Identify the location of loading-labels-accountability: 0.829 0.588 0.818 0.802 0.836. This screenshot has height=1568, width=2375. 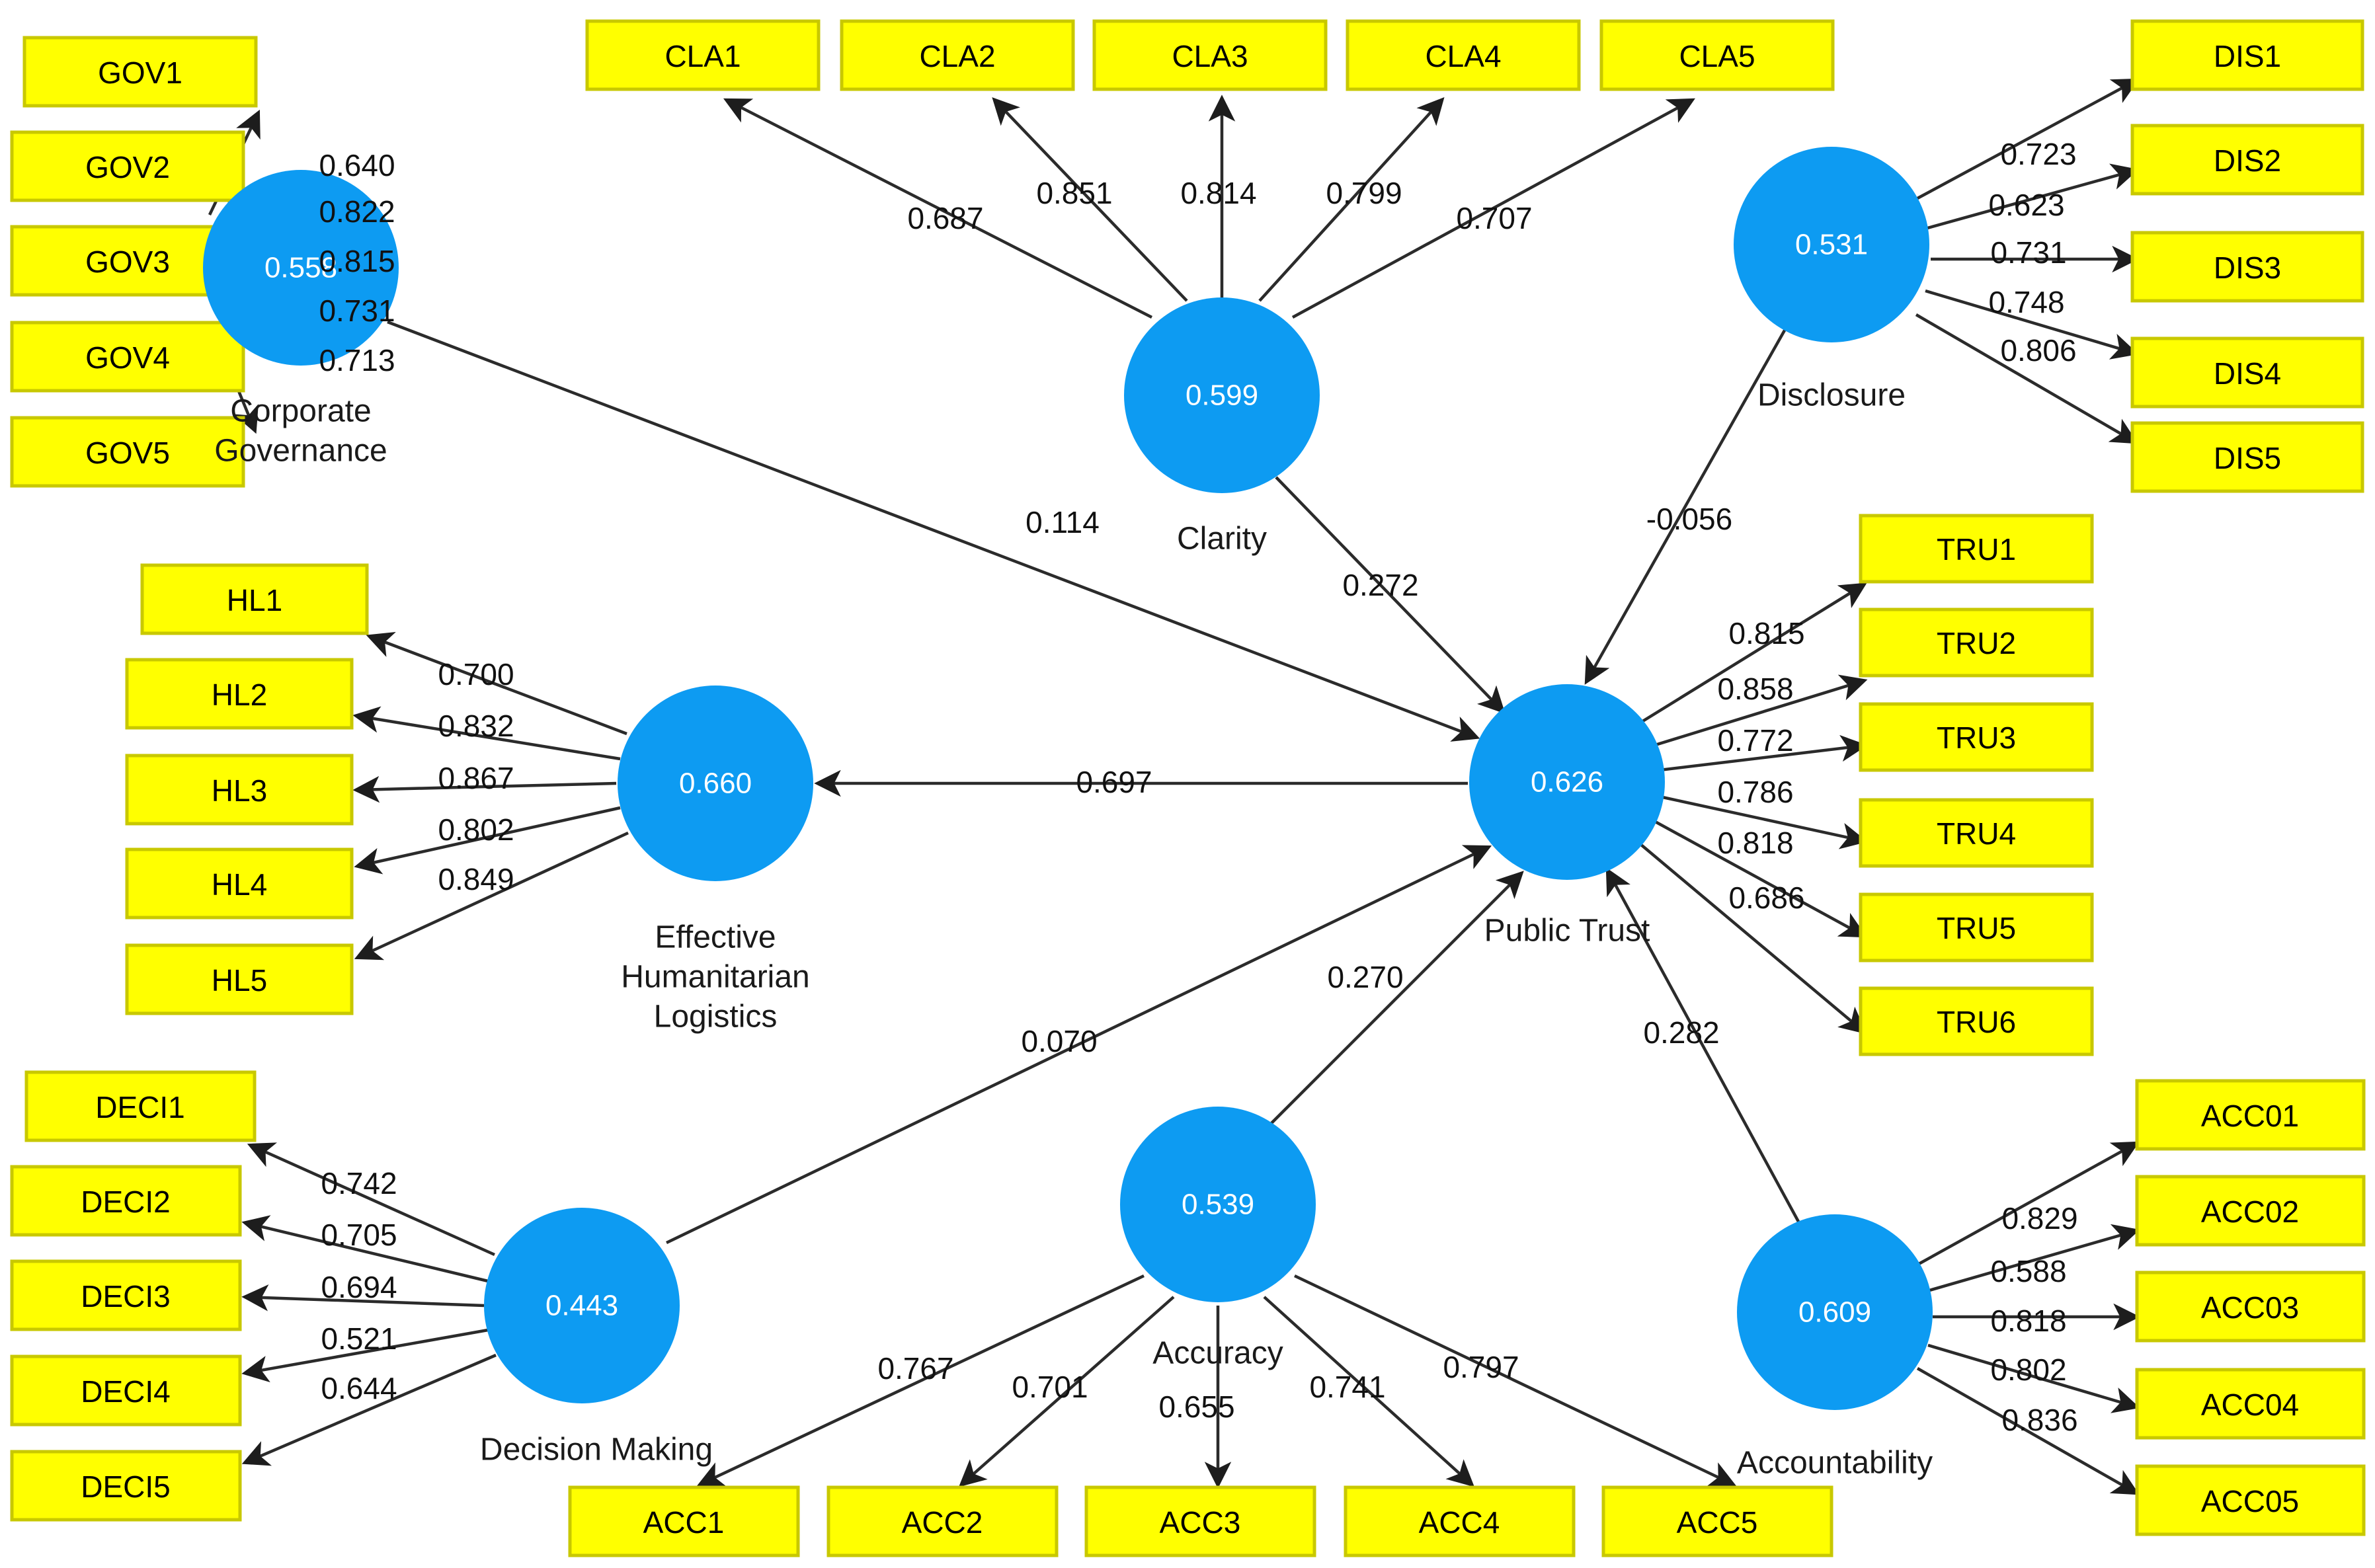
(2033, 1319).